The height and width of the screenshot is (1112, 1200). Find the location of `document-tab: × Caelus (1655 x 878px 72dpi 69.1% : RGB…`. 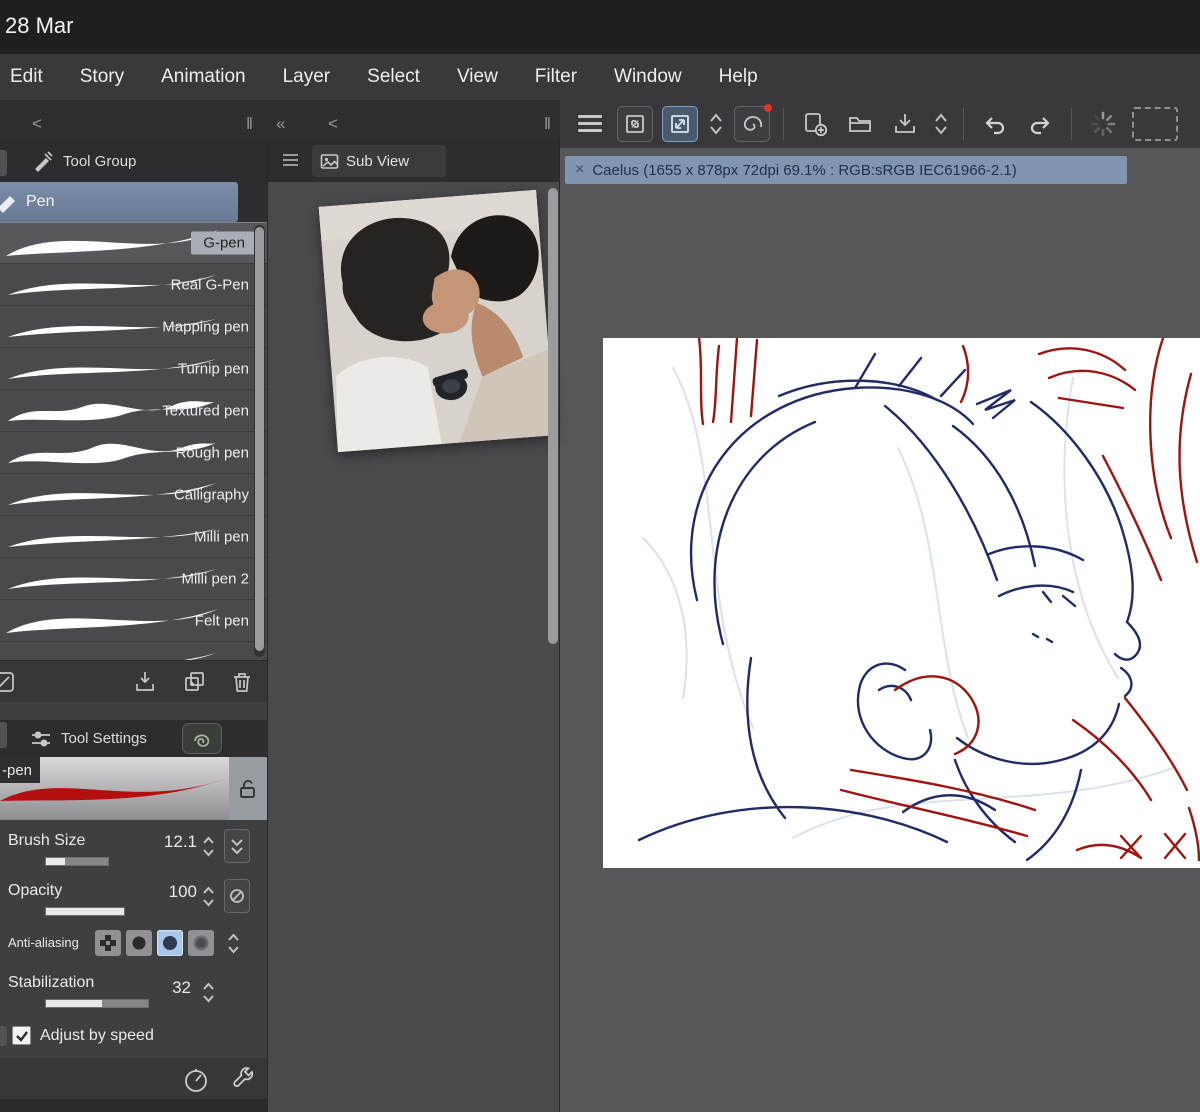

document-tab: × Caelus (1655 x 878px 72dpi 69.1% : RGB… is located at coordinates (846, 170).